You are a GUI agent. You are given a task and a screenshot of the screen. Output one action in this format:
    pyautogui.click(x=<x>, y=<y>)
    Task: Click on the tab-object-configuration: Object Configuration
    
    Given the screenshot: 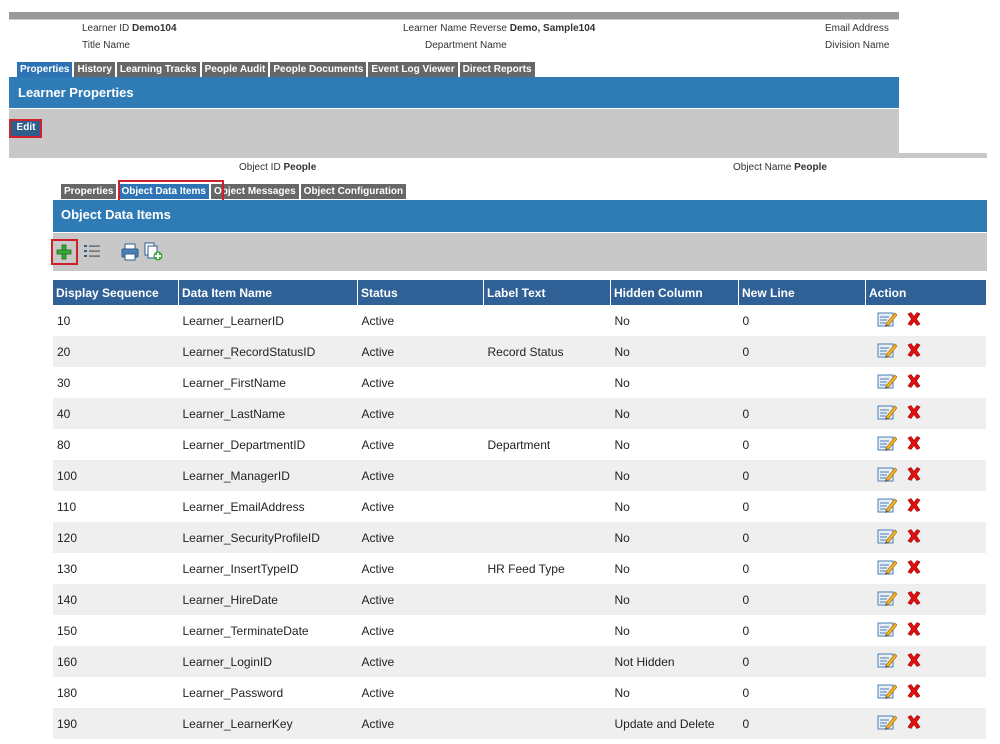 What is the action you would take?
    pyautogui.click(x=353, y=191)
    